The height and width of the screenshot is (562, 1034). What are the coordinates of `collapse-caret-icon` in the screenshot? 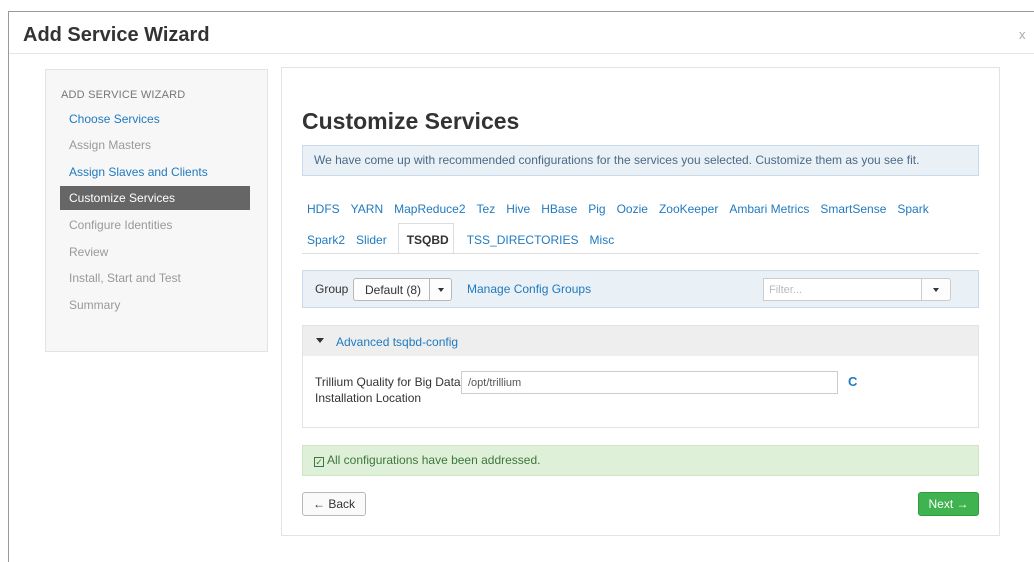 It's located at (320, 340).